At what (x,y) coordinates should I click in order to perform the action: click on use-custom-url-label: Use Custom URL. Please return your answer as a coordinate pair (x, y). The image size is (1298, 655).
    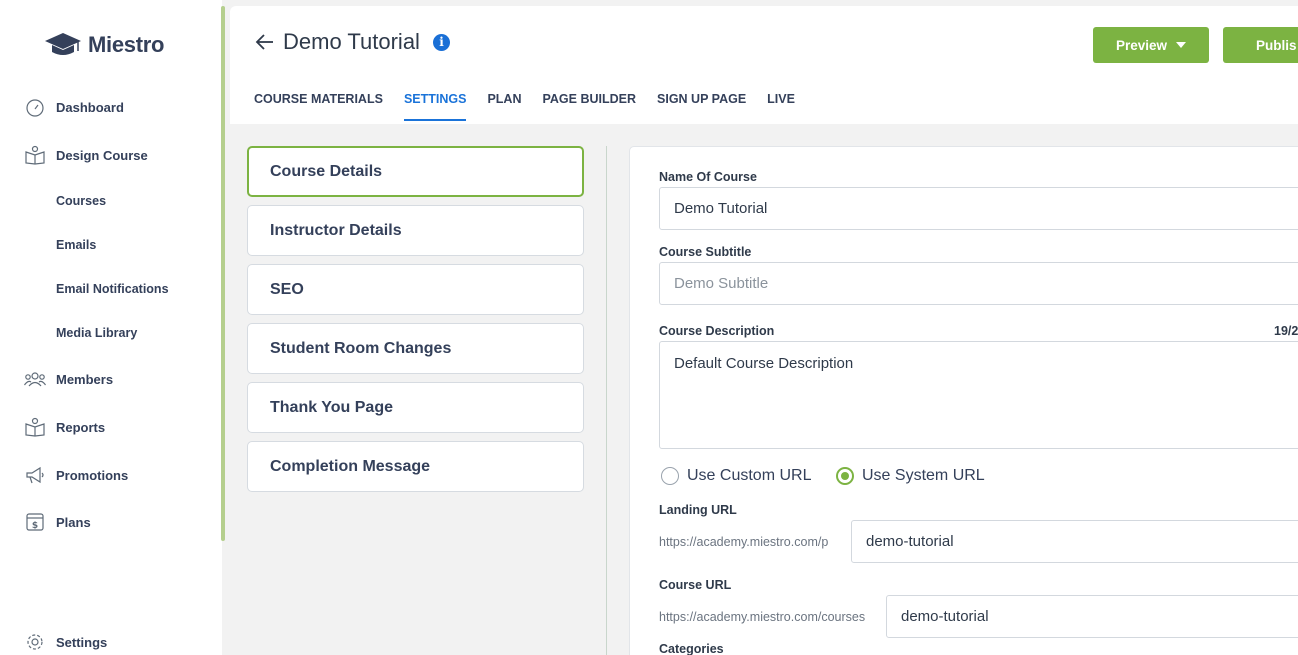
    Looking at the image, I should click on (749, 475).